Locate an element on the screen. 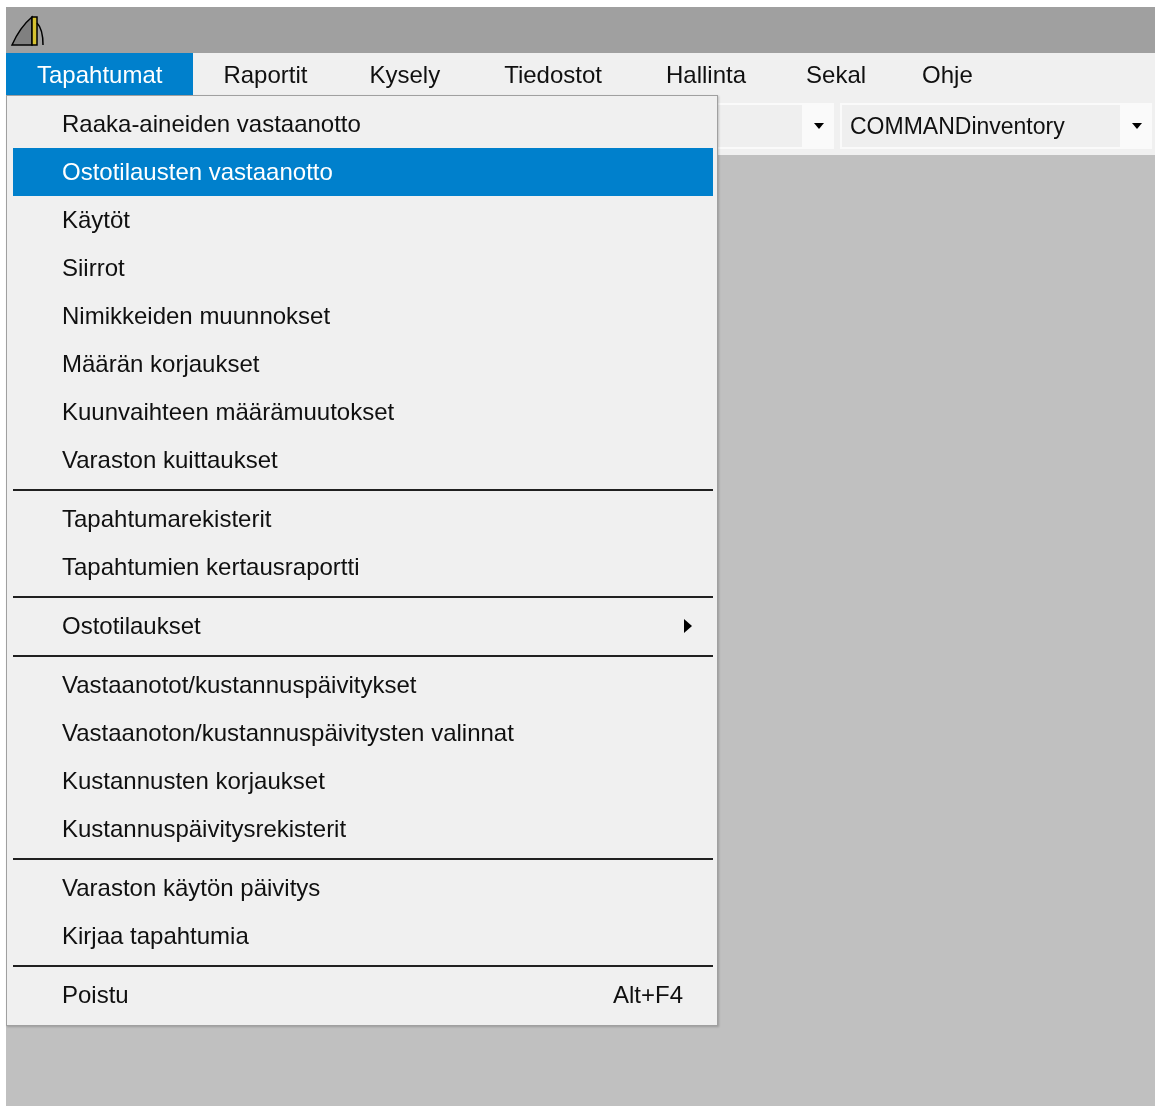  menu-item: Tapahtumarekisterit is located at coordinates (363, 519).